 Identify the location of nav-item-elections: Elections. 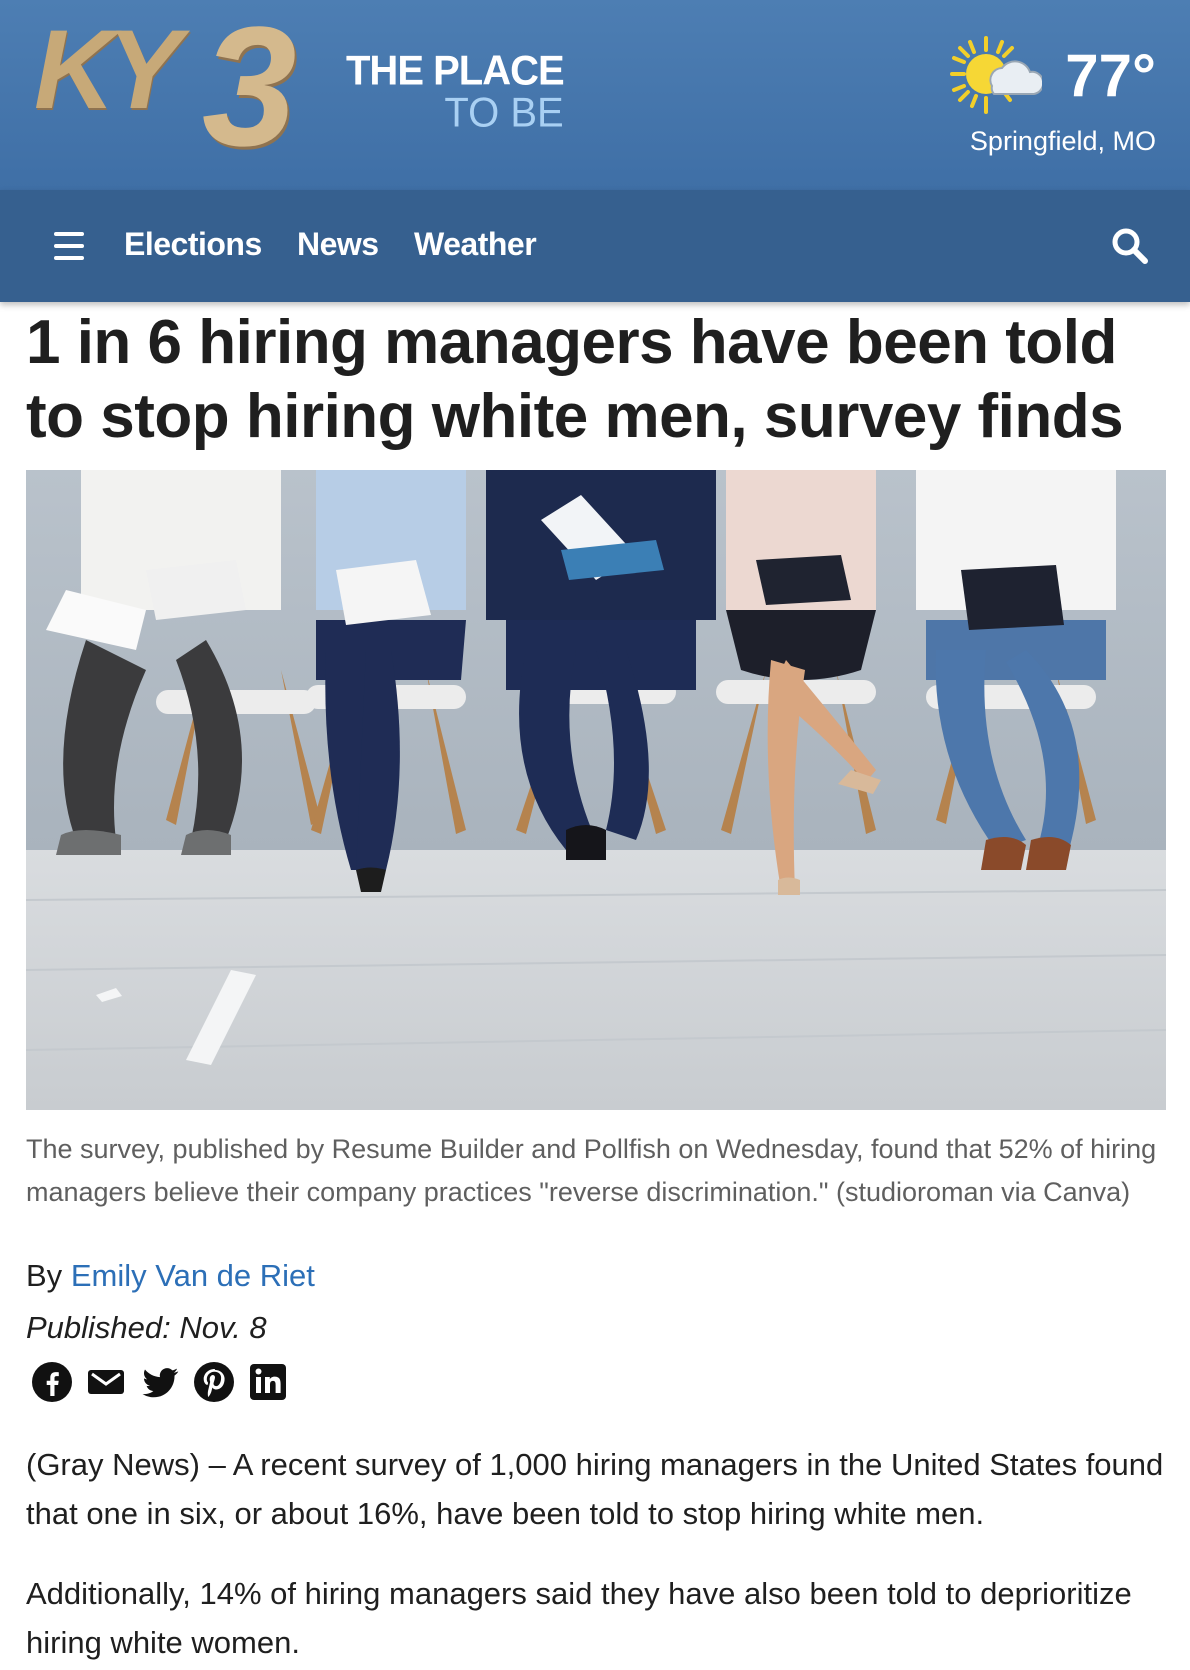
(193, 244).